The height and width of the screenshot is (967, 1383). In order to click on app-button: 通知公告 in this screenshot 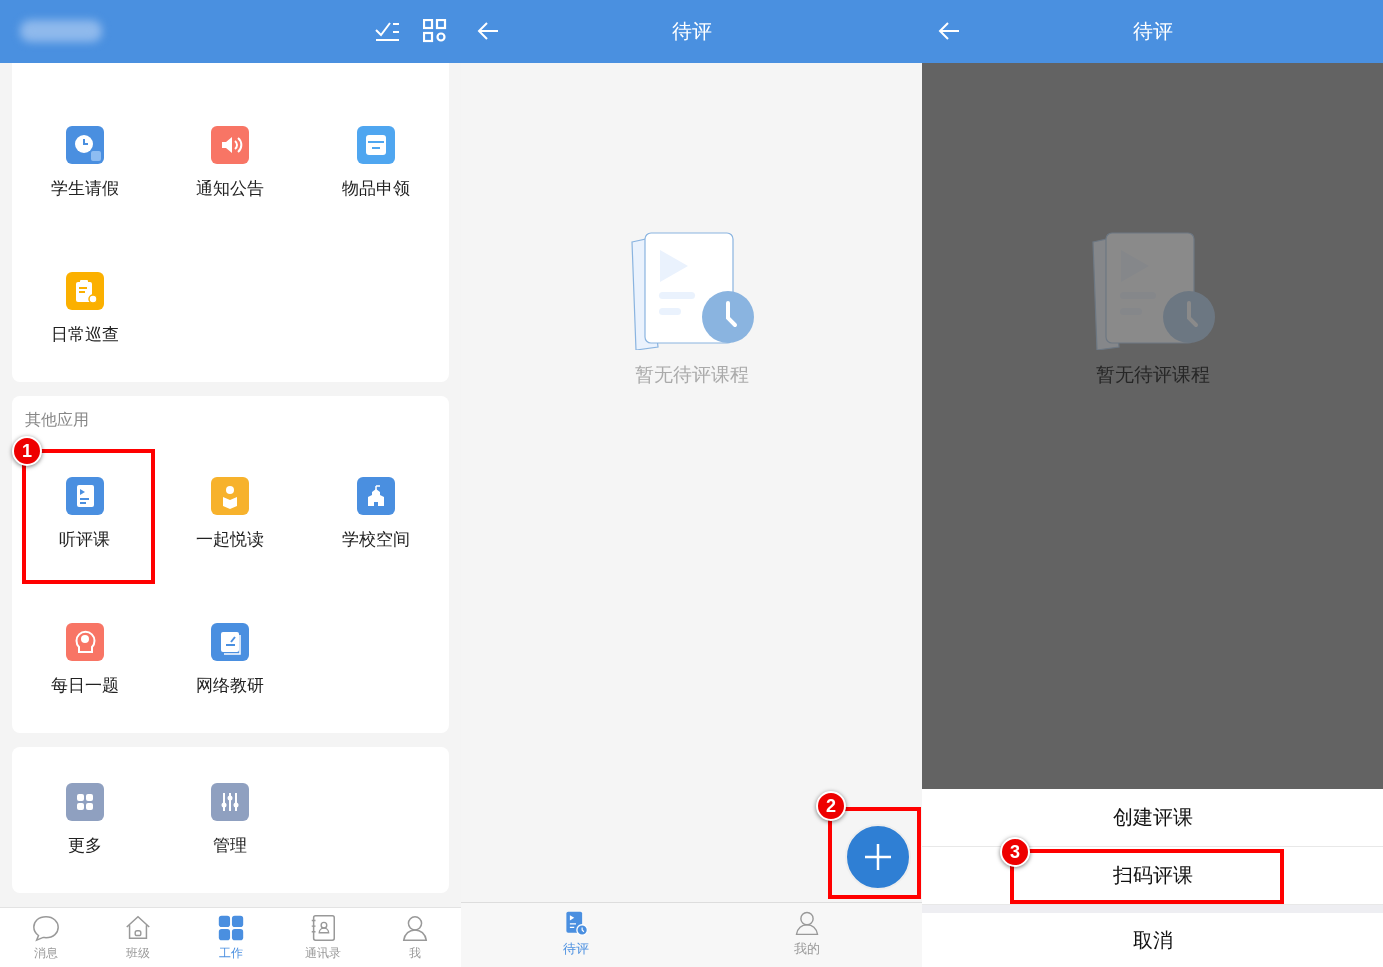, I will do `click(230, 163)`.